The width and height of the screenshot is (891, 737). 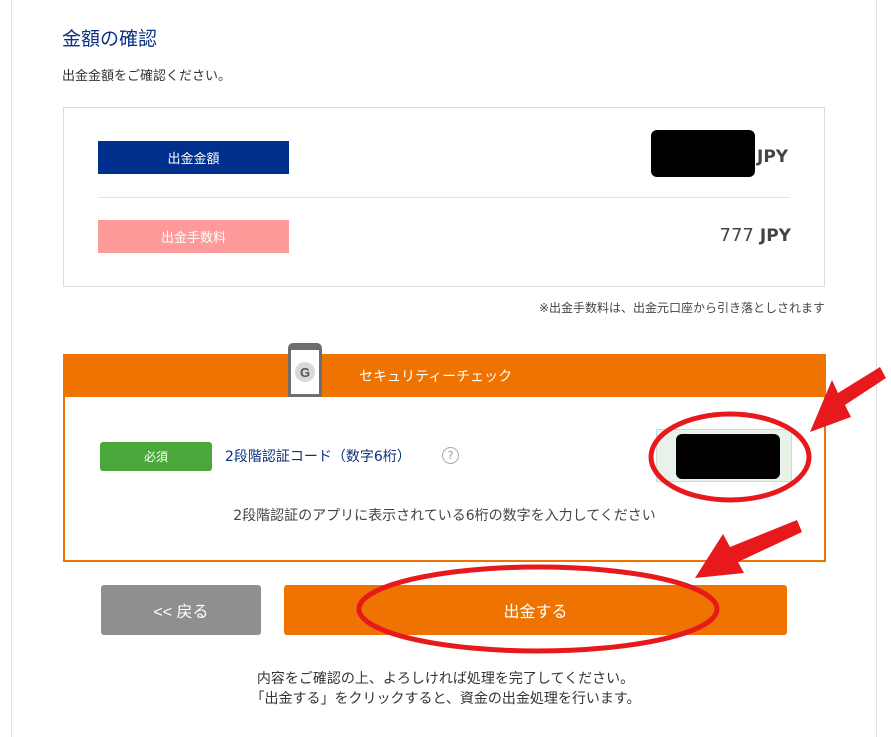 What do you see at coordinates (110, 39) in the screenshot?
I see `page-title: 金額の確認` at bounding box center [110, 39].